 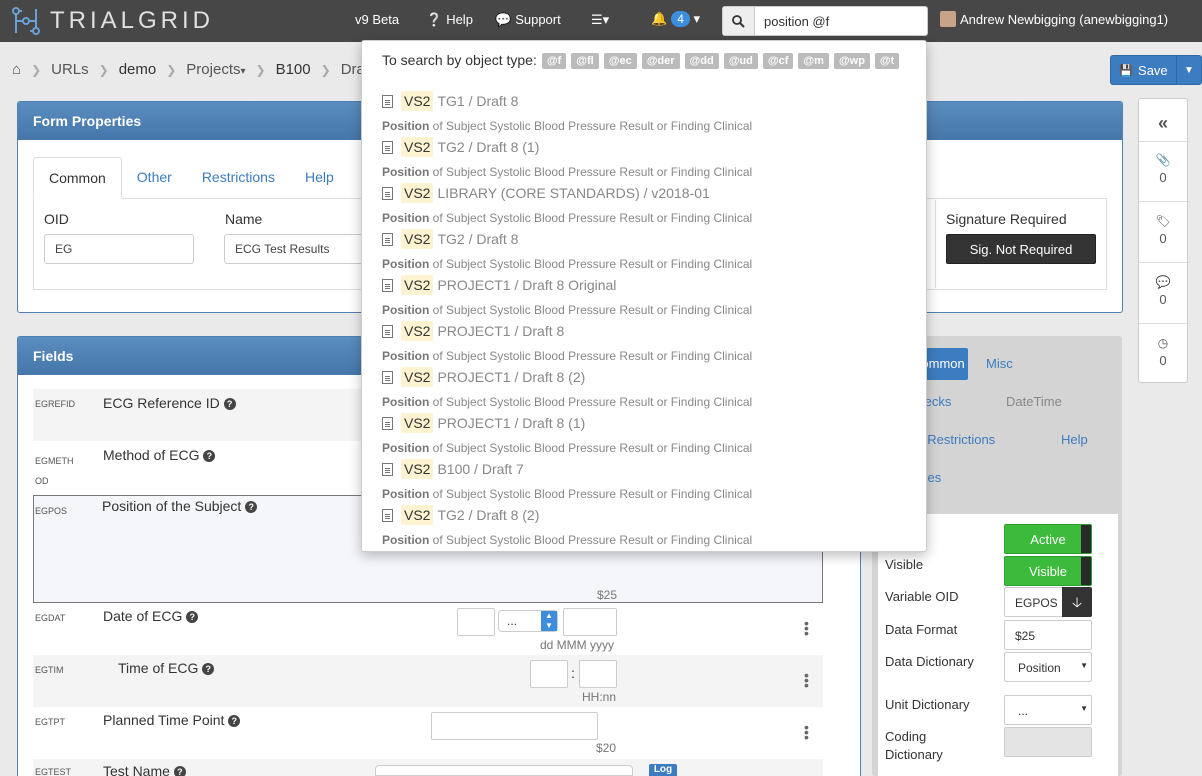 I want to click on crumb-b100: B100, so click(x=293, y=69).